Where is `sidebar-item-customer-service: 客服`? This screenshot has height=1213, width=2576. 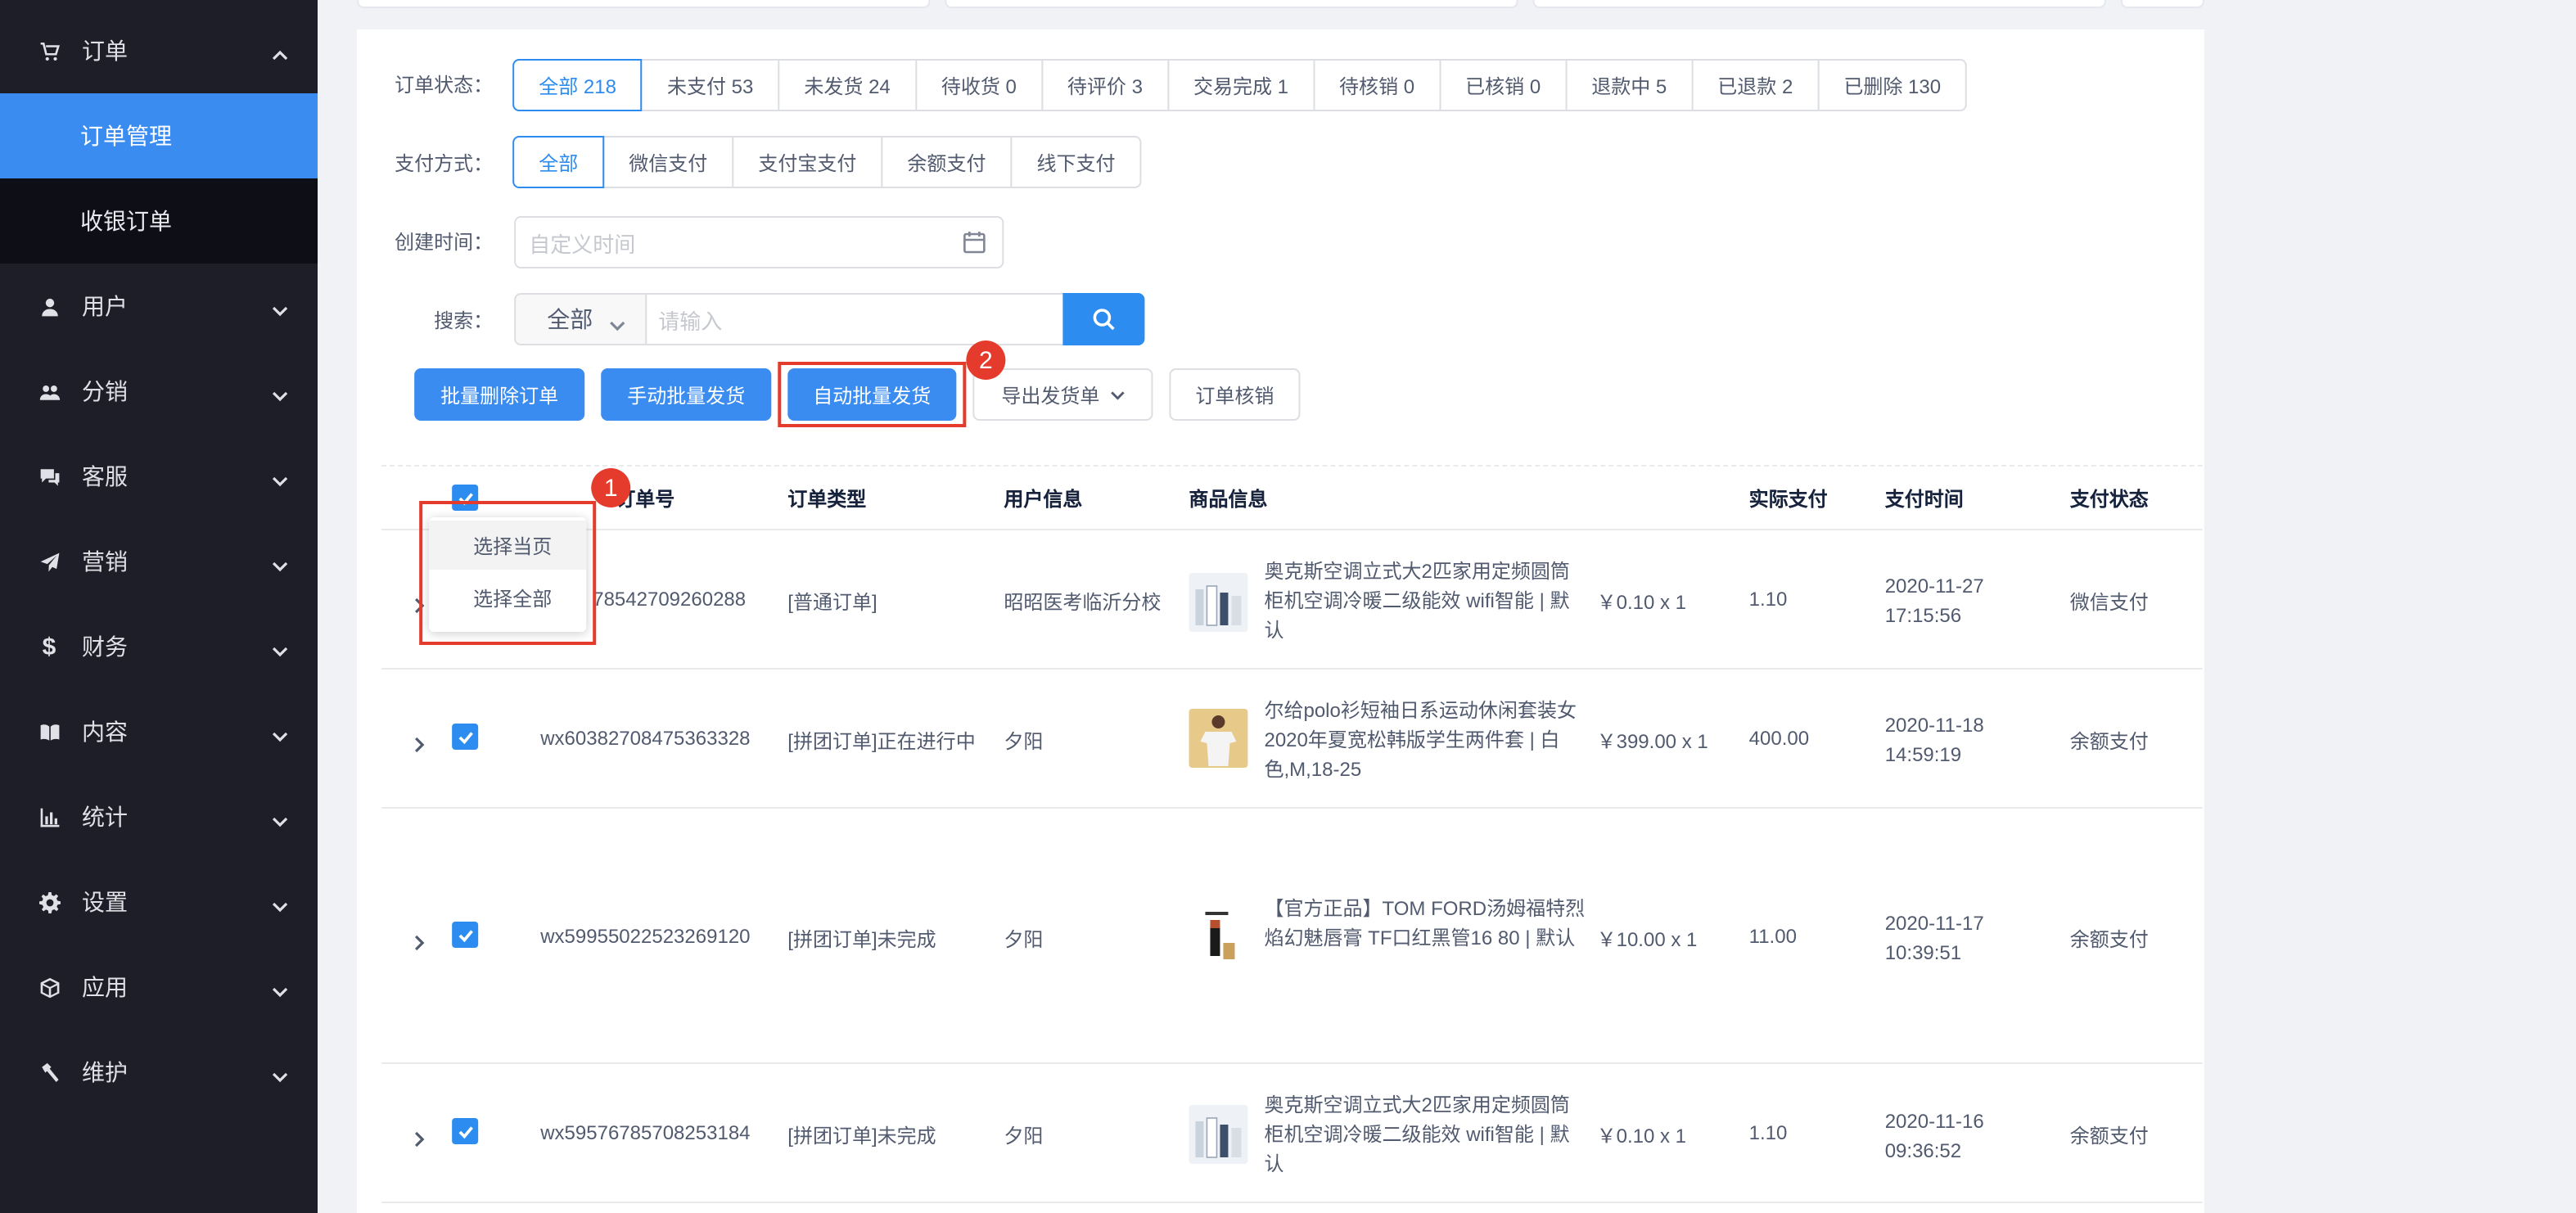
sidebar-item-customer-service: 客服 is located at coordinates (159, 476).